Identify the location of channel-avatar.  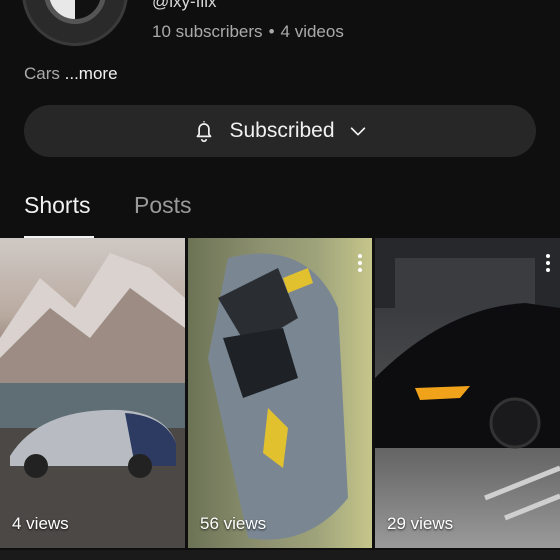
(75, 23).